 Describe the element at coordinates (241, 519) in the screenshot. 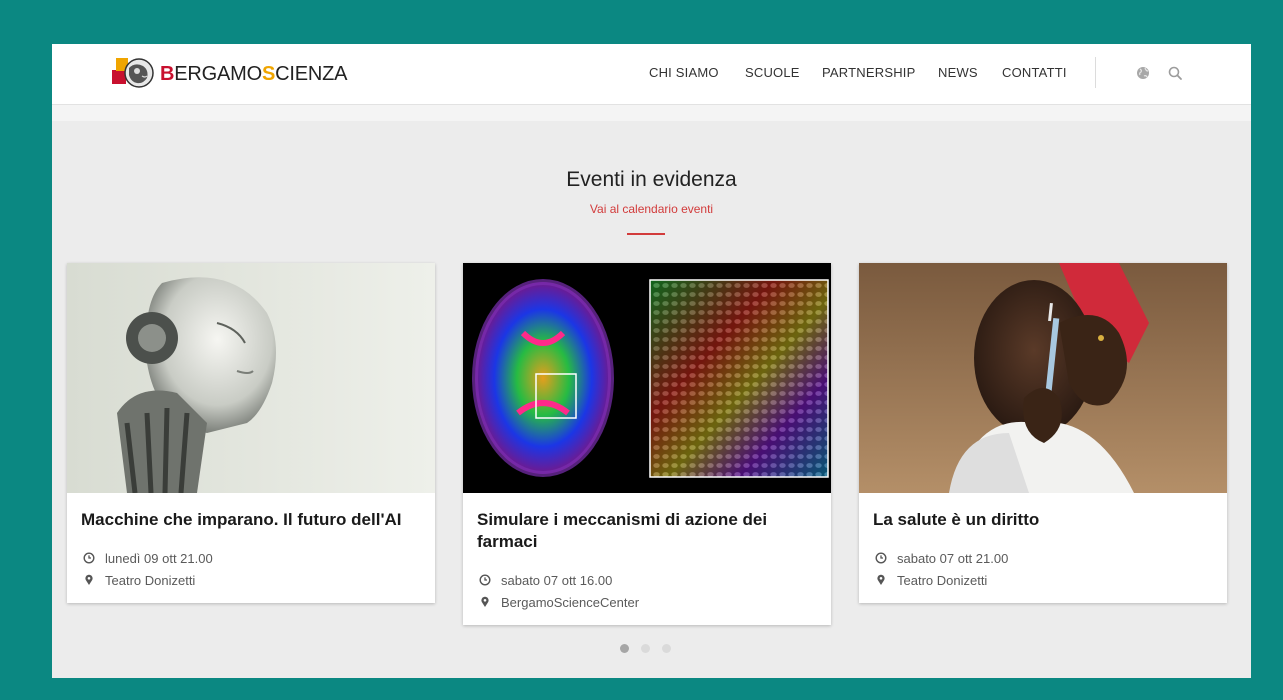

I see `event-title: Macchine che imparano. Il futuro dell'AI` at that location.